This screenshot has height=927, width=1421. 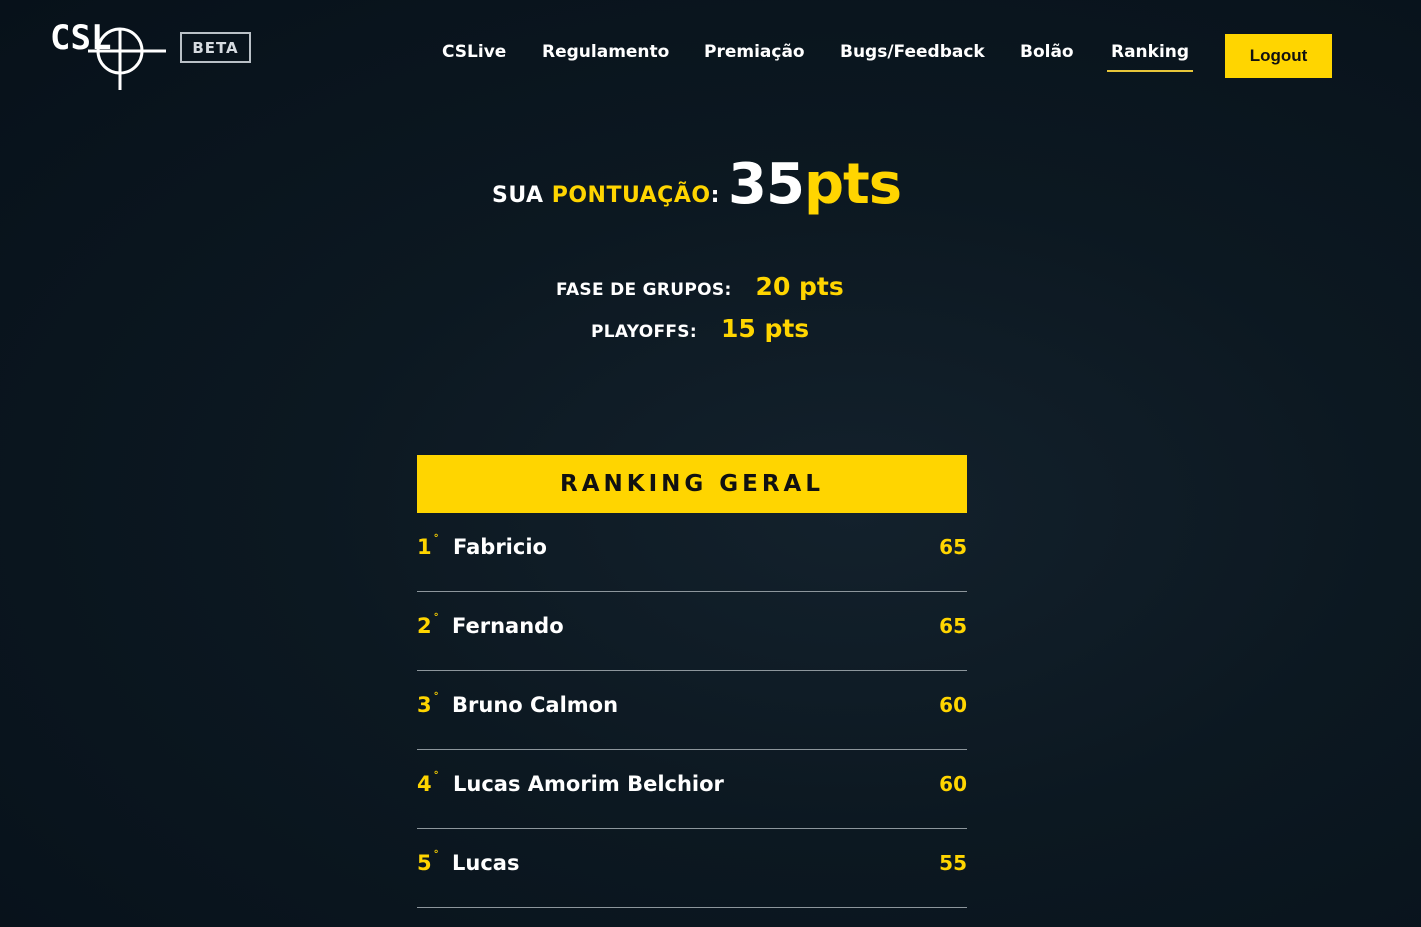 What do you see at coordinates (486, 863) in the screenshot?
I see `rank-player-name: Lucas` at bounding box center [486, 863].